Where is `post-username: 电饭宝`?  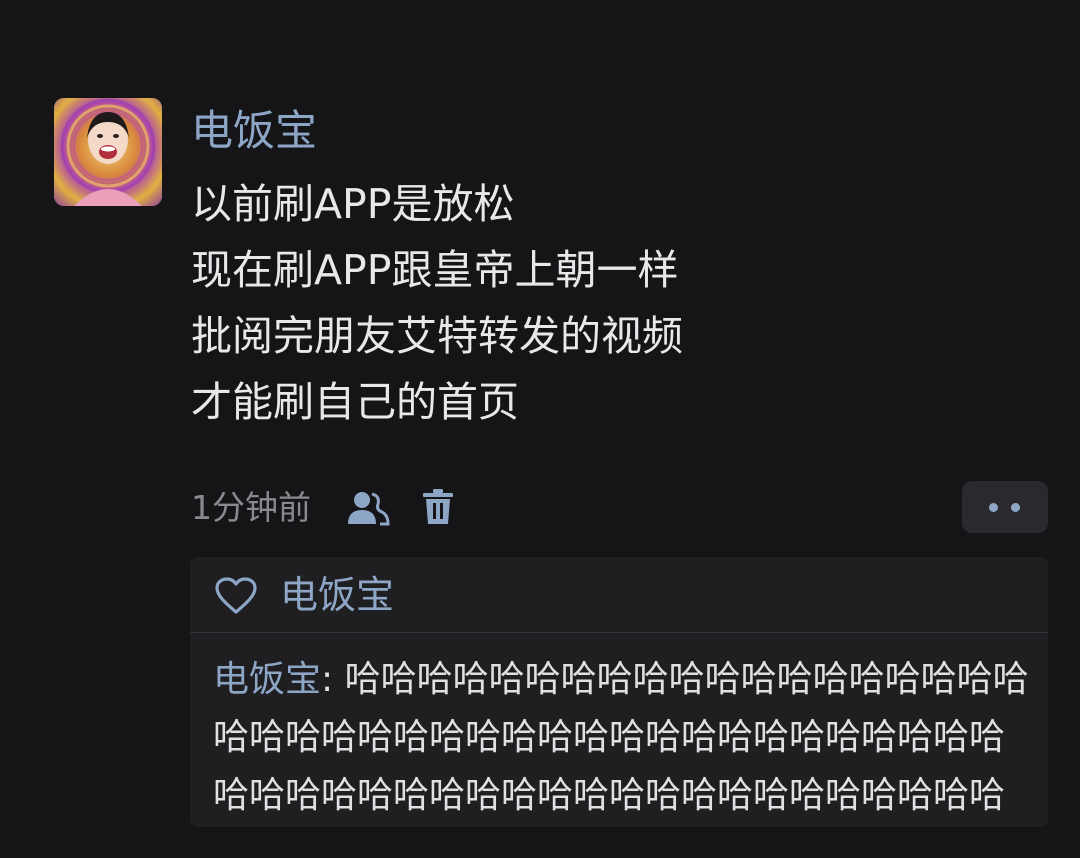
post-username: 电饭宝 is located at coordinates (254, 131).